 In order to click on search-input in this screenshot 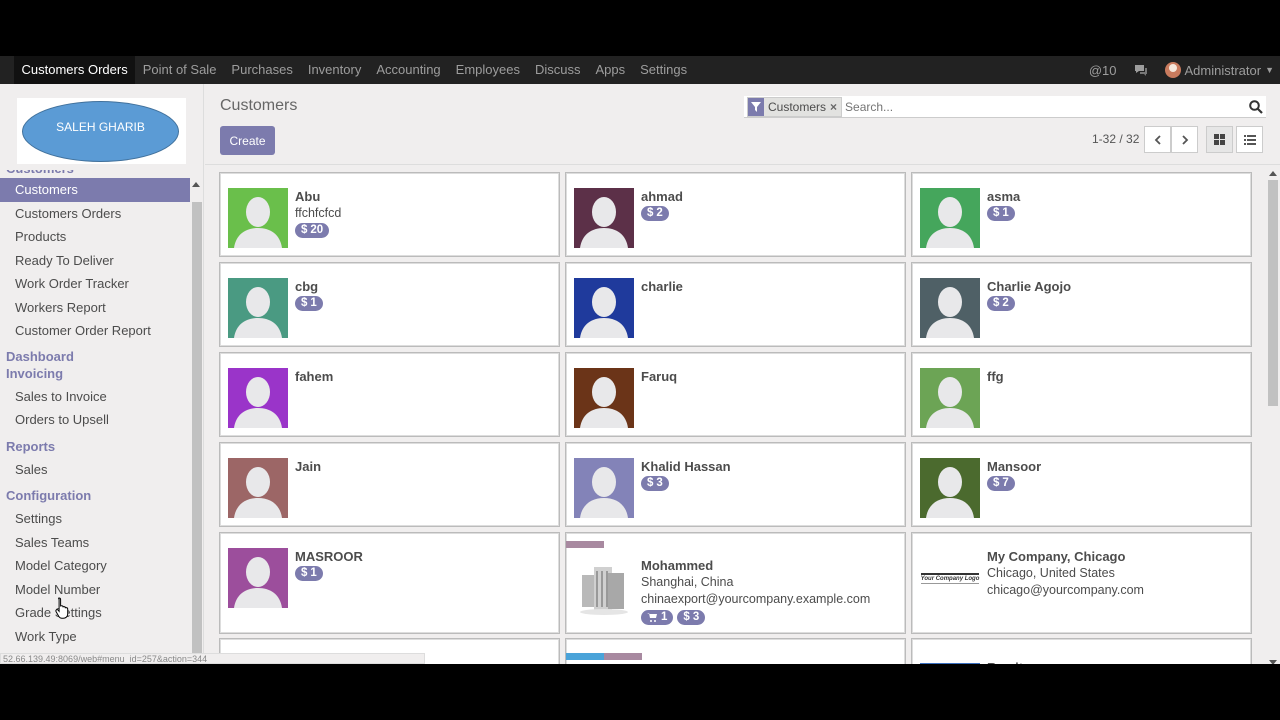, I will do `click(1044, 106)`.